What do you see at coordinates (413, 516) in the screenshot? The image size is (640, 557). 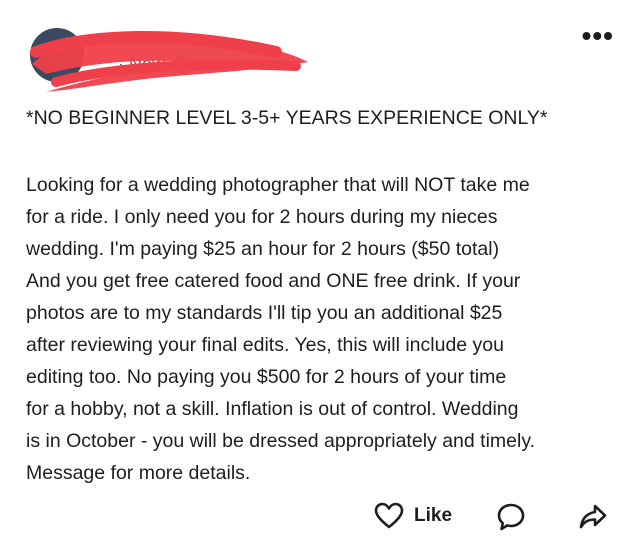 I see `like-button: Like` at bounding box center [413, 516].